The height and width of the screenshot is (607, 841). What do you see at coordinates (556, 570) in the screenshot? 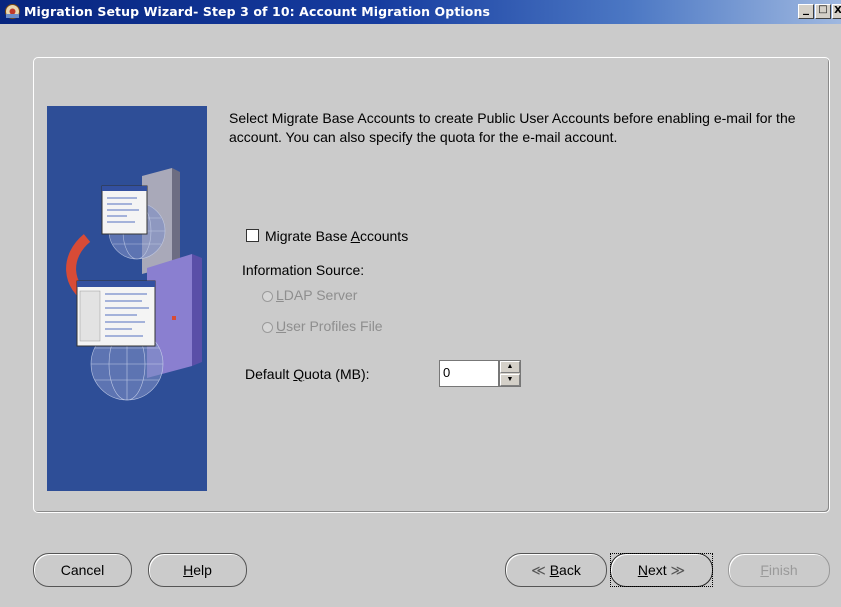
I see `back-button: ≪ Back` at bounding box center [556, 570].